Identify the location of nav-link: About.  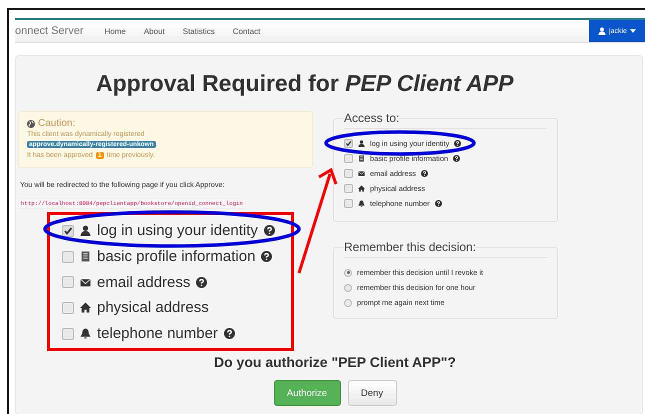
(154, 31).